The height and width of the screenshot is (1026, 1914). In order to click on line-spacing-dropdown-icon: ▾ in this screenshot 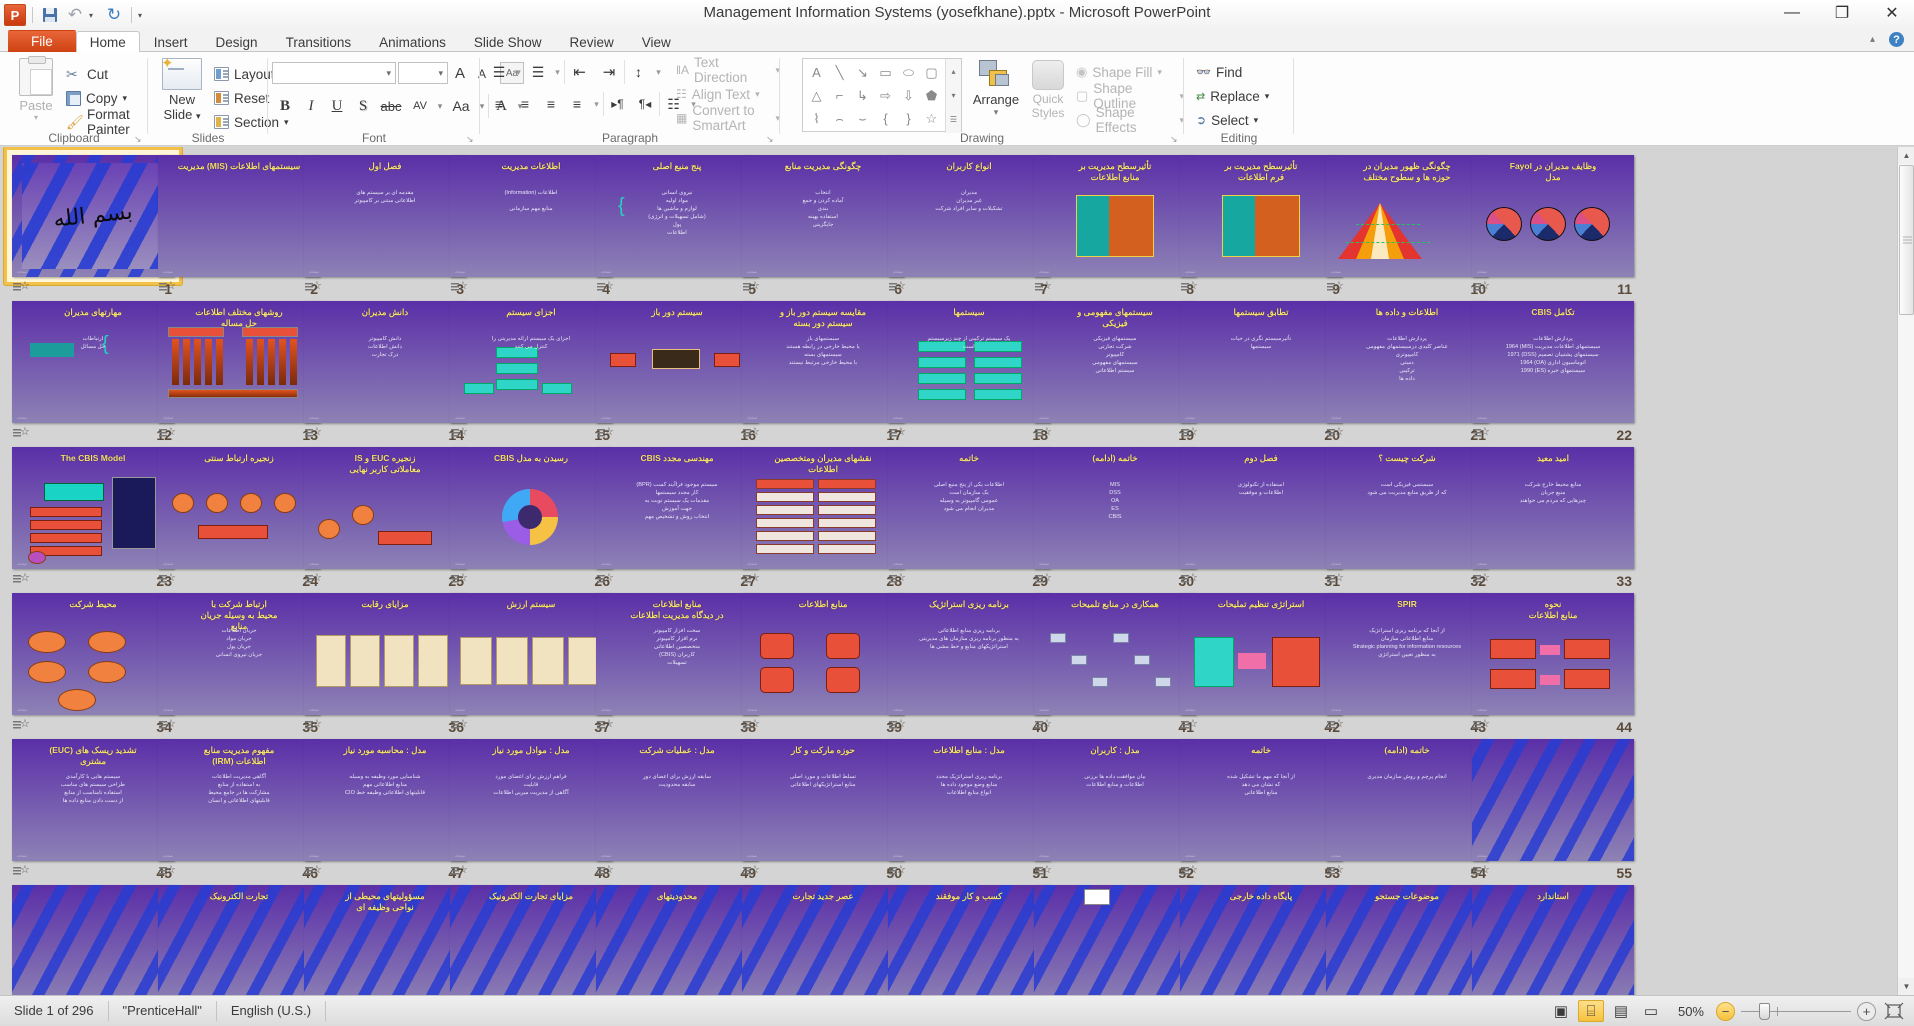, I will do `click(658, 72)`.